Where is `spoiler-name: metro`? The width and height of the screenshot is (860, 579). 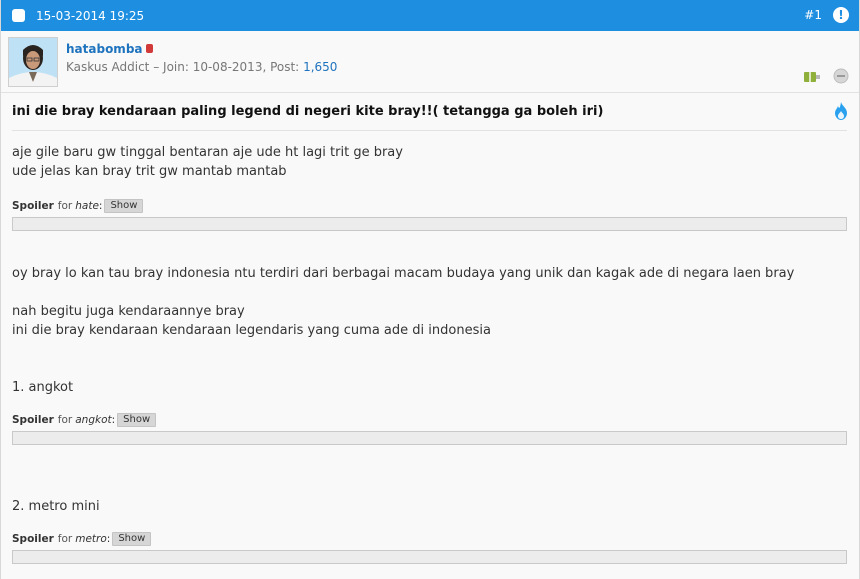 spoiler-name: metro is located at coordinates (91, 539).